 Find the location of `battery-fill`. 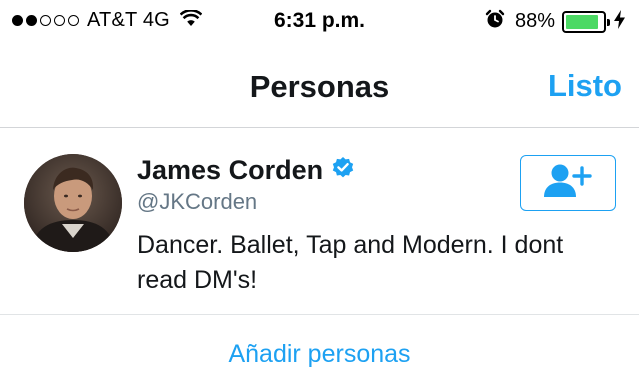

battery-fill is located at coordinates (582, 21).